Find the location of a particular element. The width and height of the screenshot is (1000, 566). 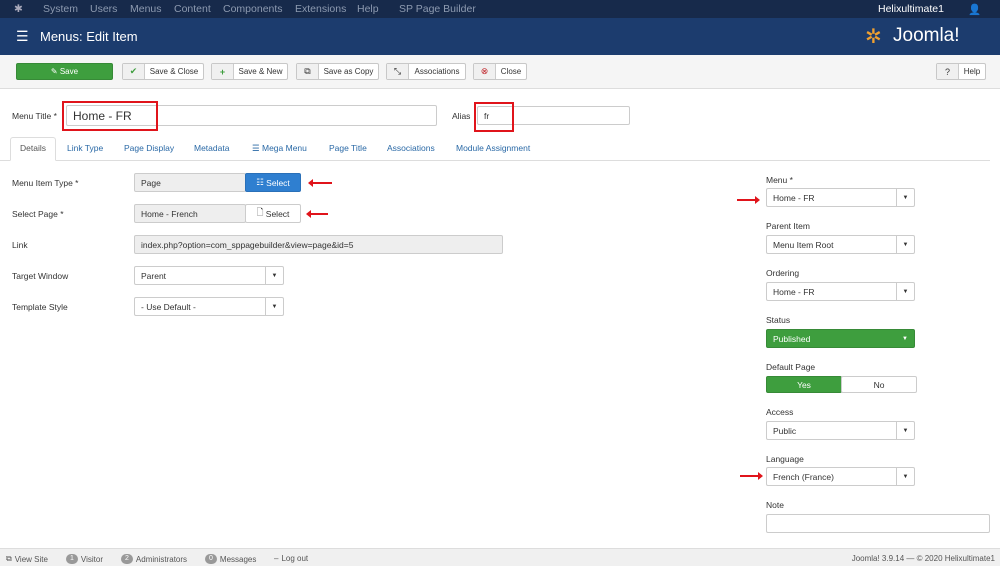

external-link-icon: ⧉ is located at coordinates (9, 558).